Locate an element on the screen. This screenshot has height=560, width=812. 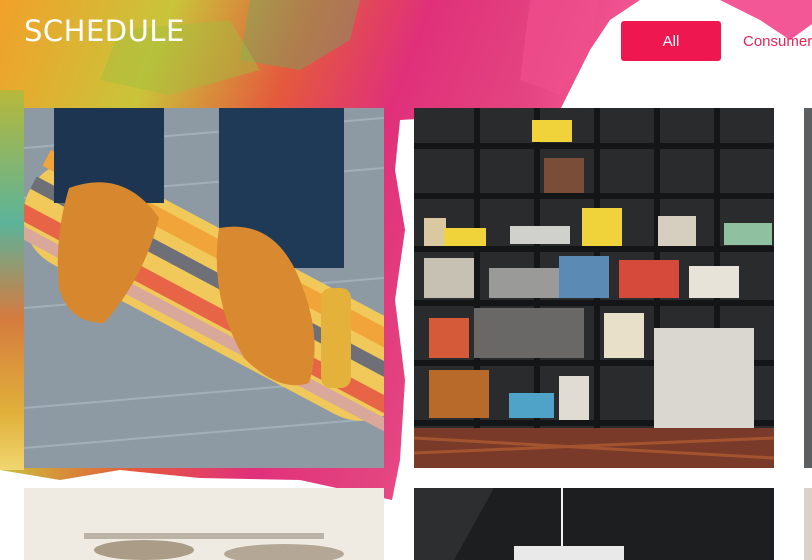
filter-all-button: All is located at coordinates (671, 41).